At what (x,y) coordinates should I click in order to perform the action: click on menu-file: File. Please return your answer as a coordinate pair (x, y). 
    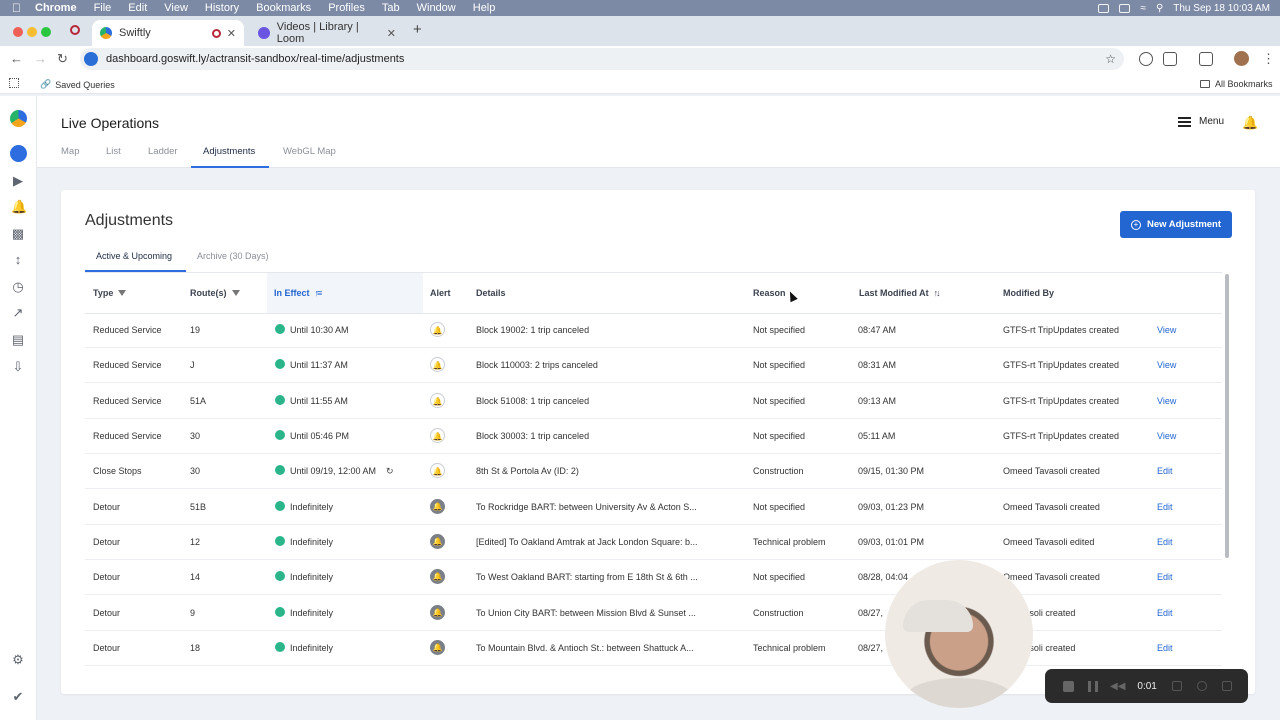
    Looking at the image, I should click on (103, 8).